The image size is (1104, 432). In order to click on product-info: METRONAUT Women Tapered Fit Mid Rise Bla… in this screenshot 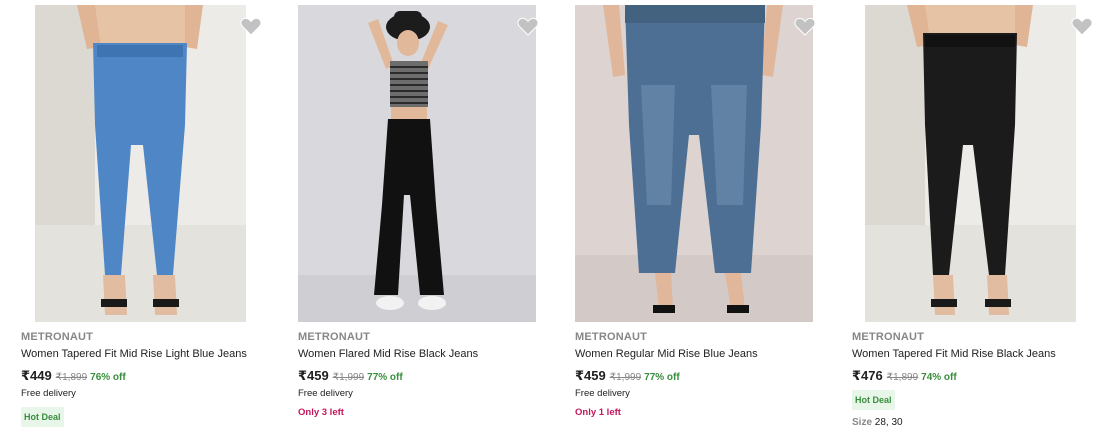, I will do `click(977, 379)`.